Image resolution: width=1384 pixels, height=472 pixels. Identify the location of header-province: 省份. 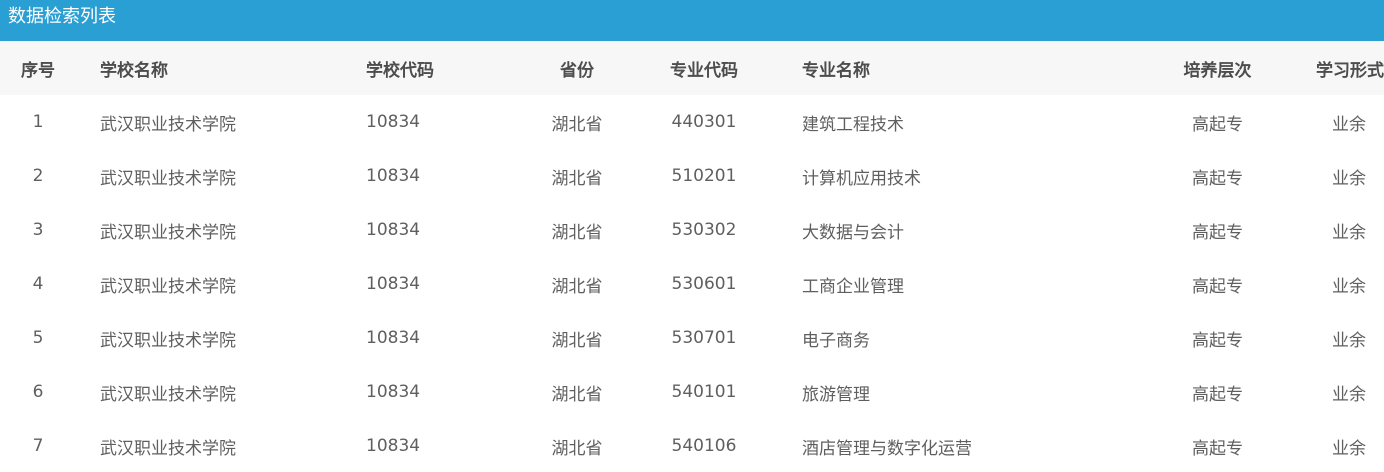
(577, 70).